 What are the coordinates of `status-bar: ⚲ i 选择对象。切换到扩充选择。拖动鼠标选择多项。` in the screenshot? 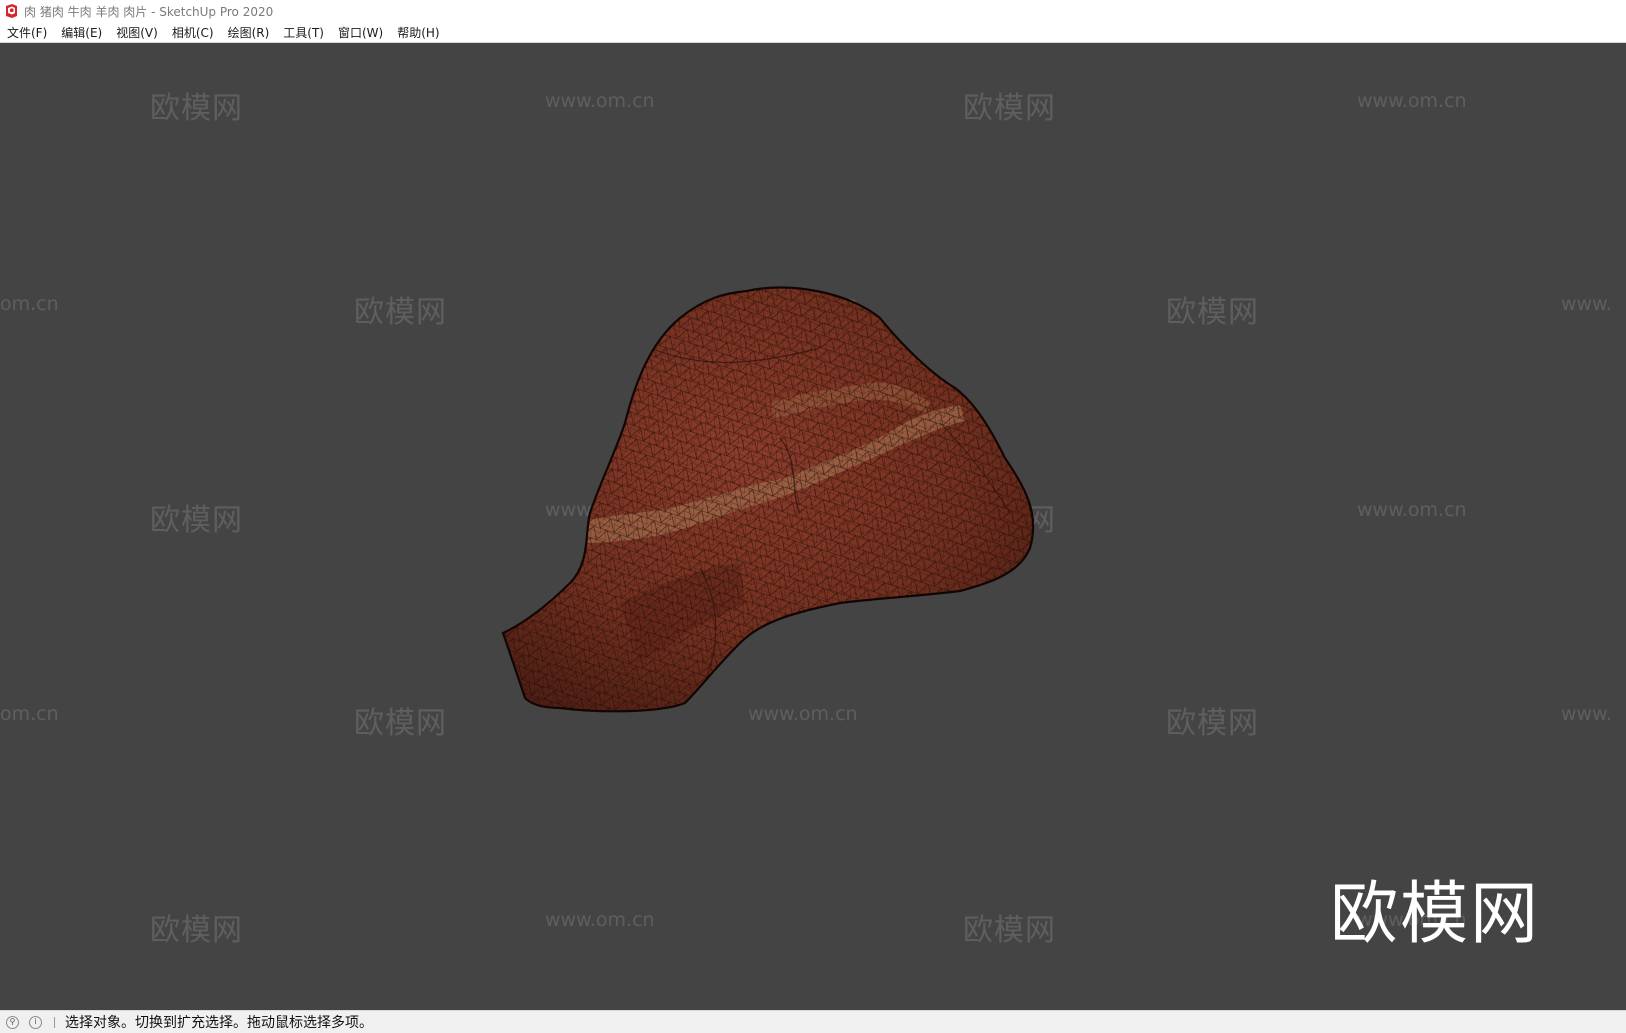 It's located at (813, 1021).